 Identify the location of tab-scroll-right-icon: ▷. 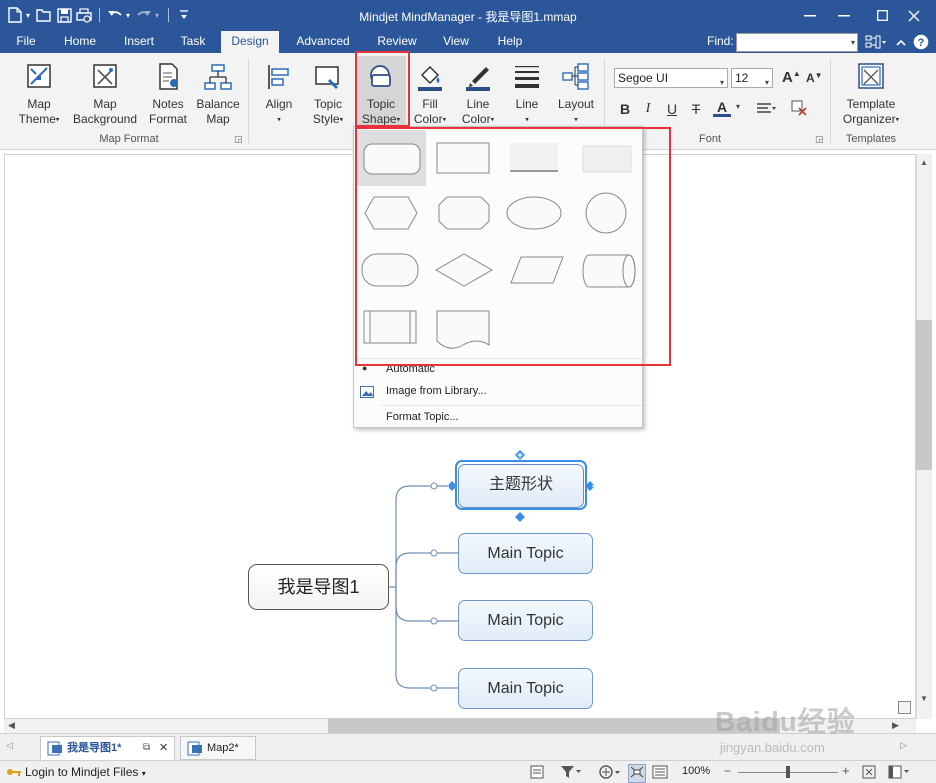
(903, 745).